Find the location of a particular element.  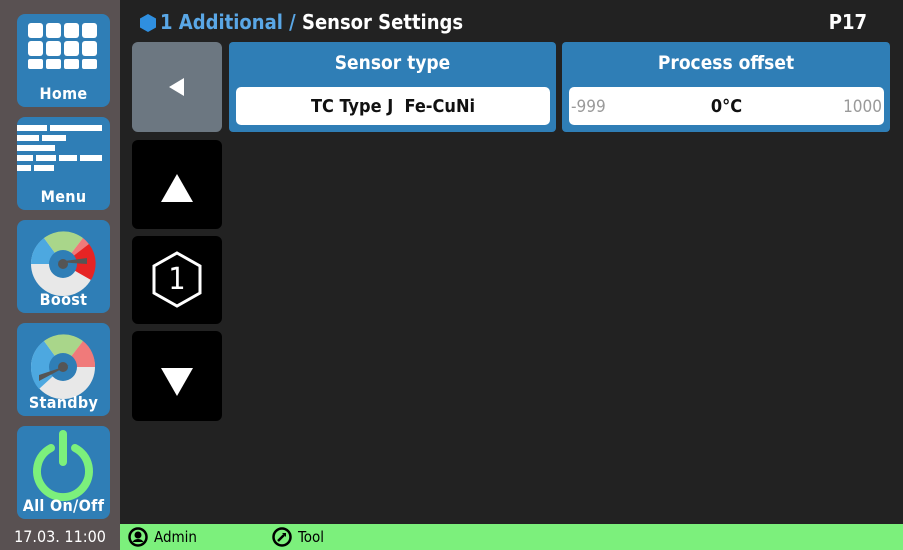

status-bar: 17.03. 11:00 Admin Tool is located at coordinates (451, 537).